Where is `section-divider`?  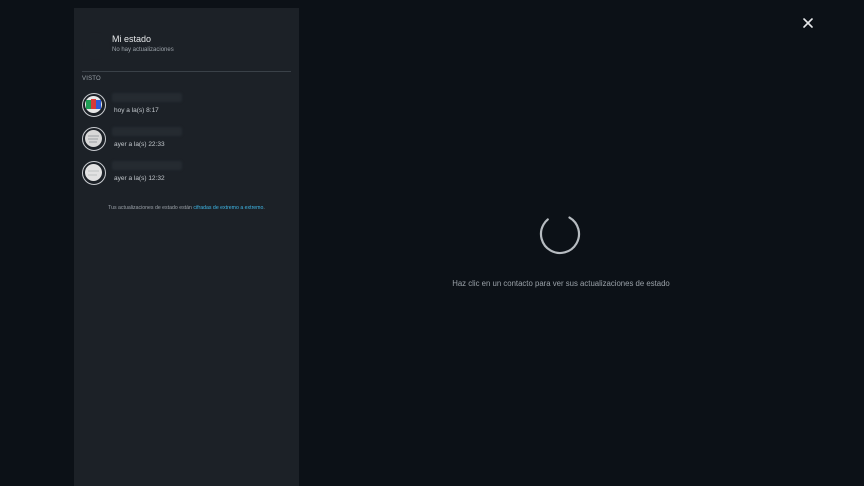
section-divider is located at coordinates (186, 71).